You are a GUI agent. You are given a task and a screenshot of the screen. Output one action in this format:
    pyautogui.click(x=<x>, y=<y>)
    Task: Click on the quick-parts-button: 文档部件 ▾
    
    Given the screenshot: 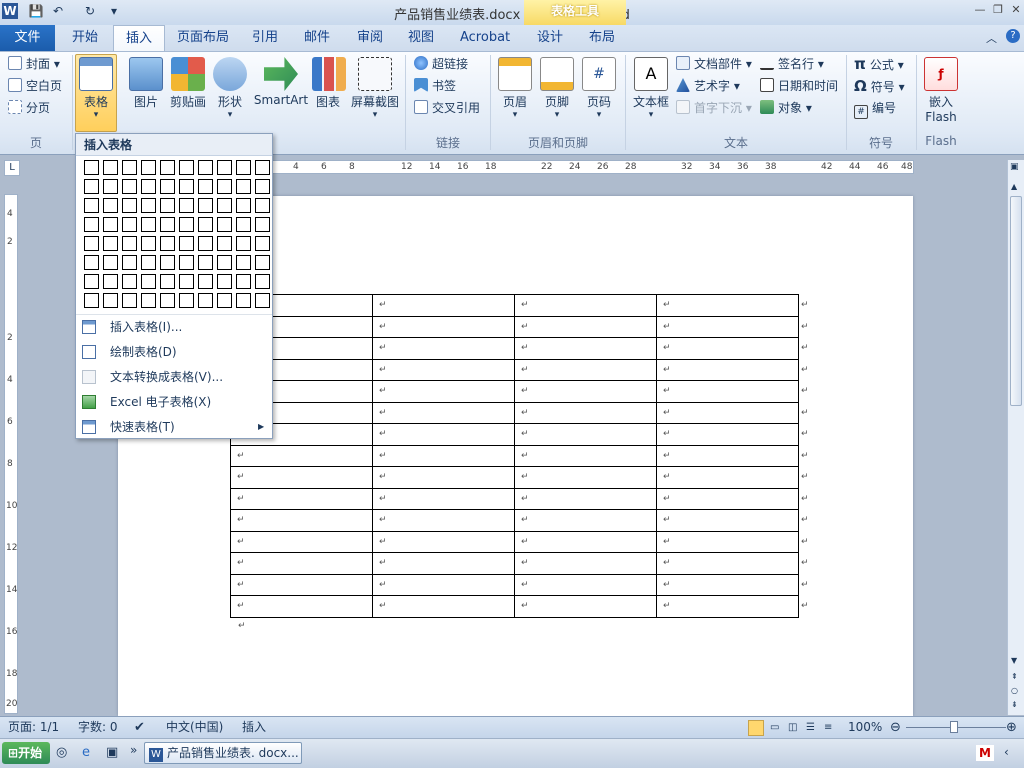 What is the action you would take?
    pyautogui.click(x=714, y=64)
    